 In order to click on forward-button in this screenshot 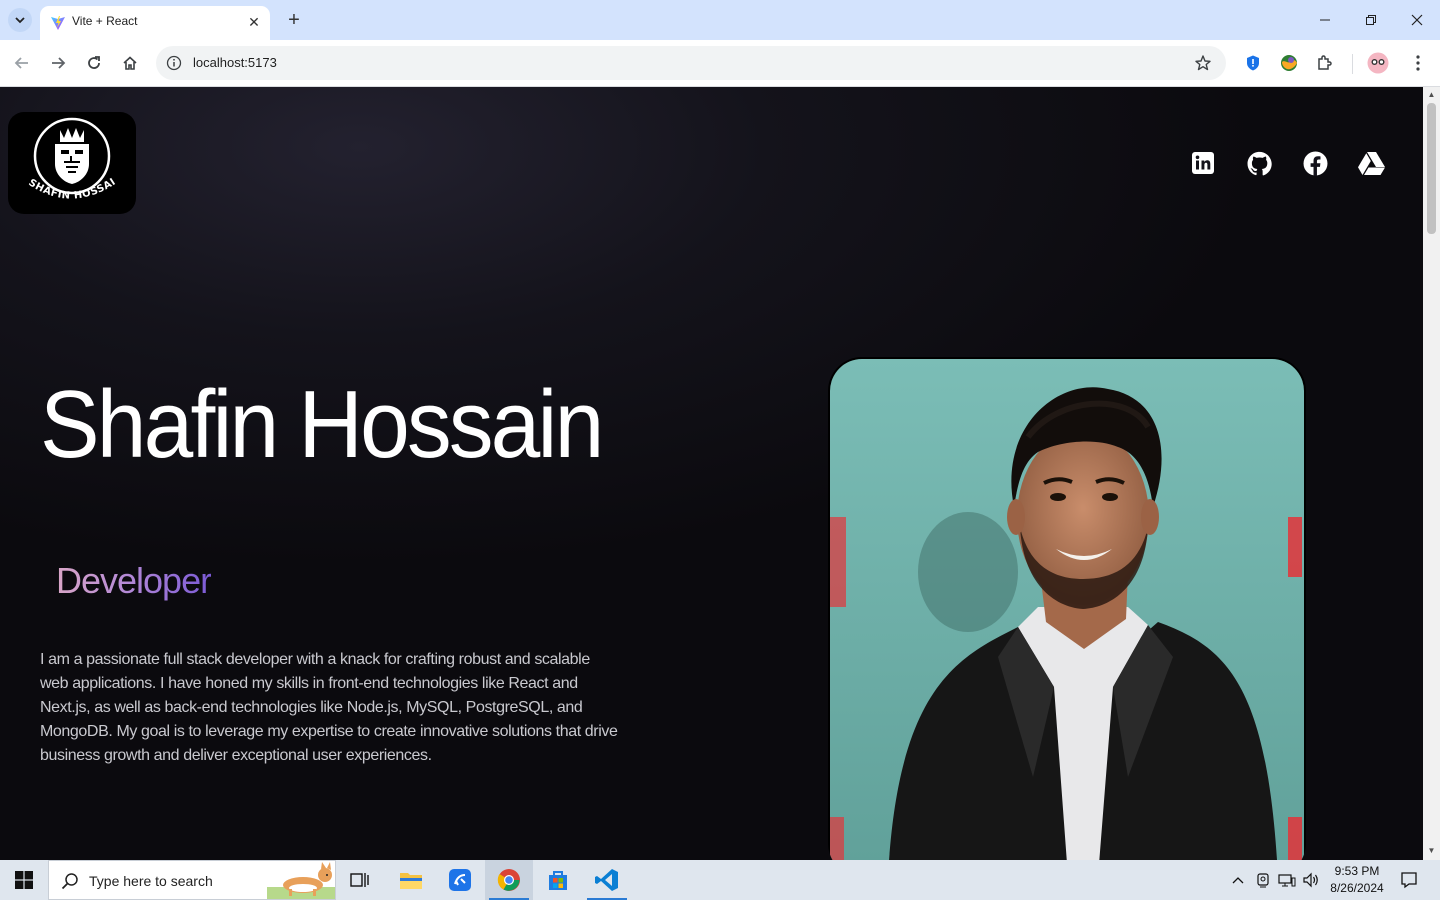, I will do `click(58, 63)`.